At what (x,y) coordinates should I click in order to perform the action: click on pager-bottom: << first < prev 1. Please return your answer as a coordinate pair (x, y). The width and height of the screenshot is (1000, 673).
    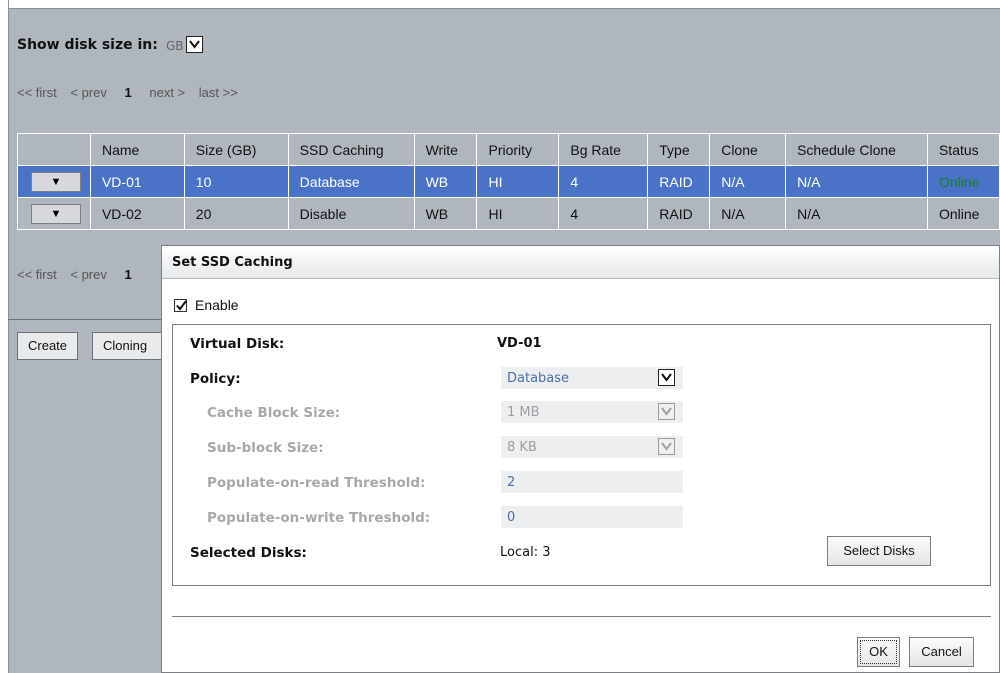
    Looking at the image, I should click on (79, 274).